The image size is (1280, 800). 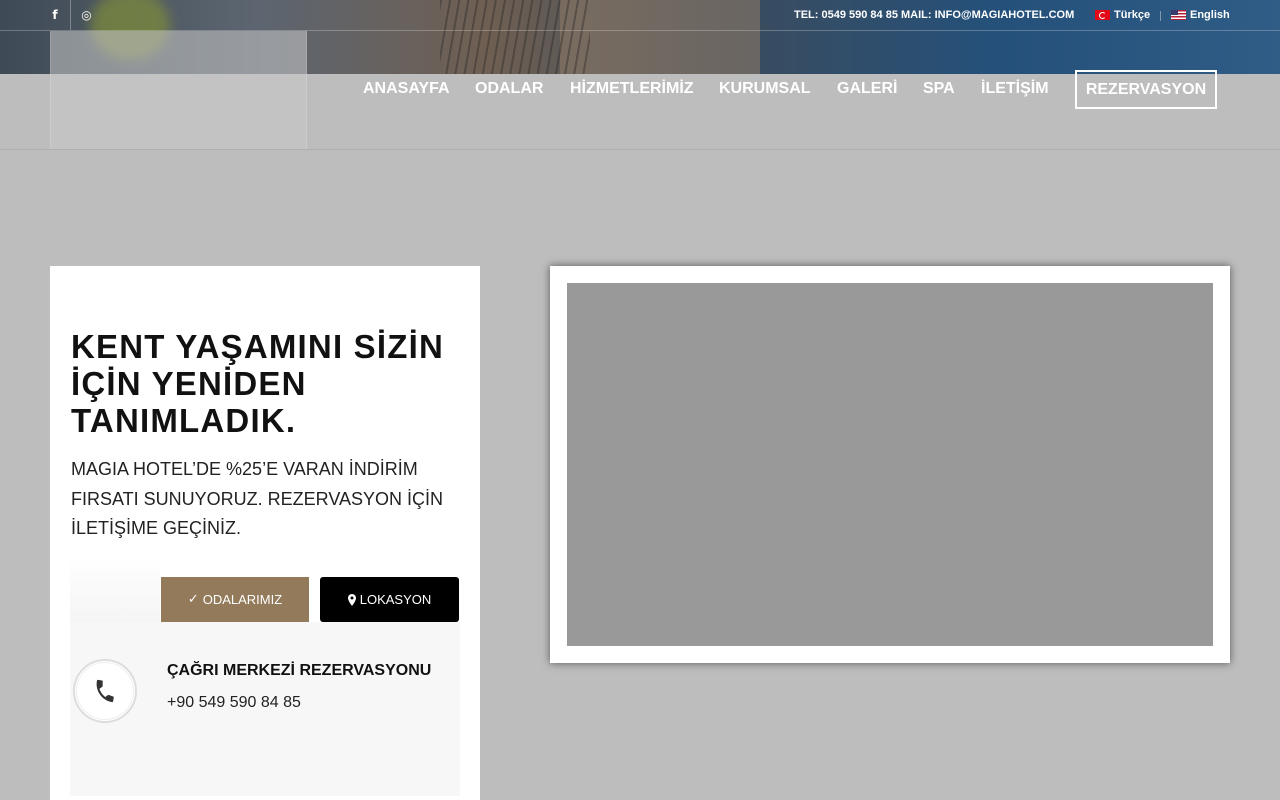 I want to click on call-center-title: ÇAĞRI MERKEZİ REZERVASYONU, so click(x=299, y=670).